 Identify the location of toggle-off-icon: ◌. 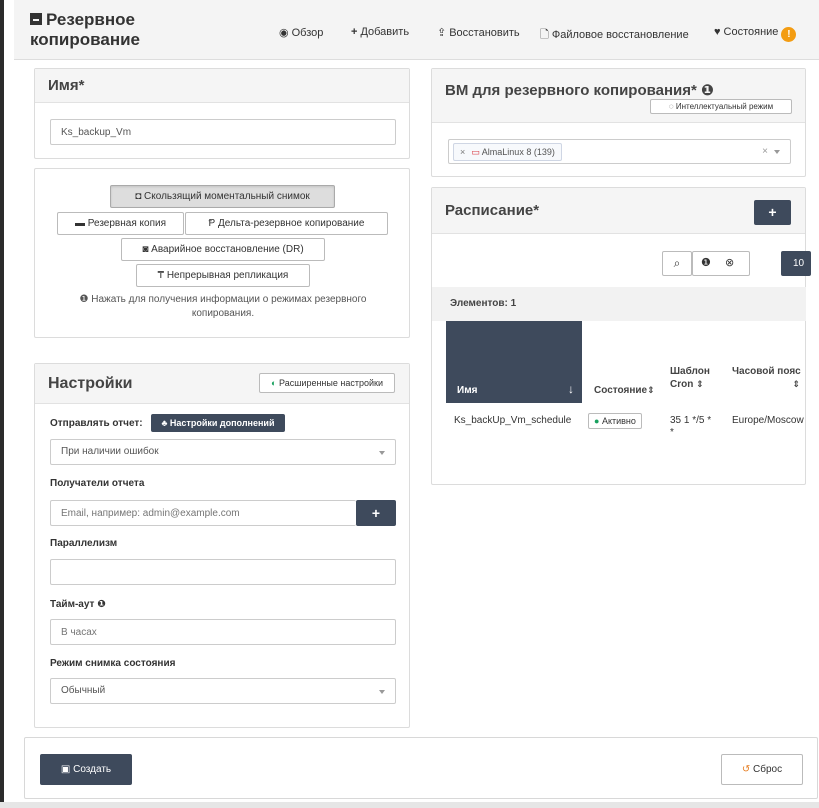
(671, 106).